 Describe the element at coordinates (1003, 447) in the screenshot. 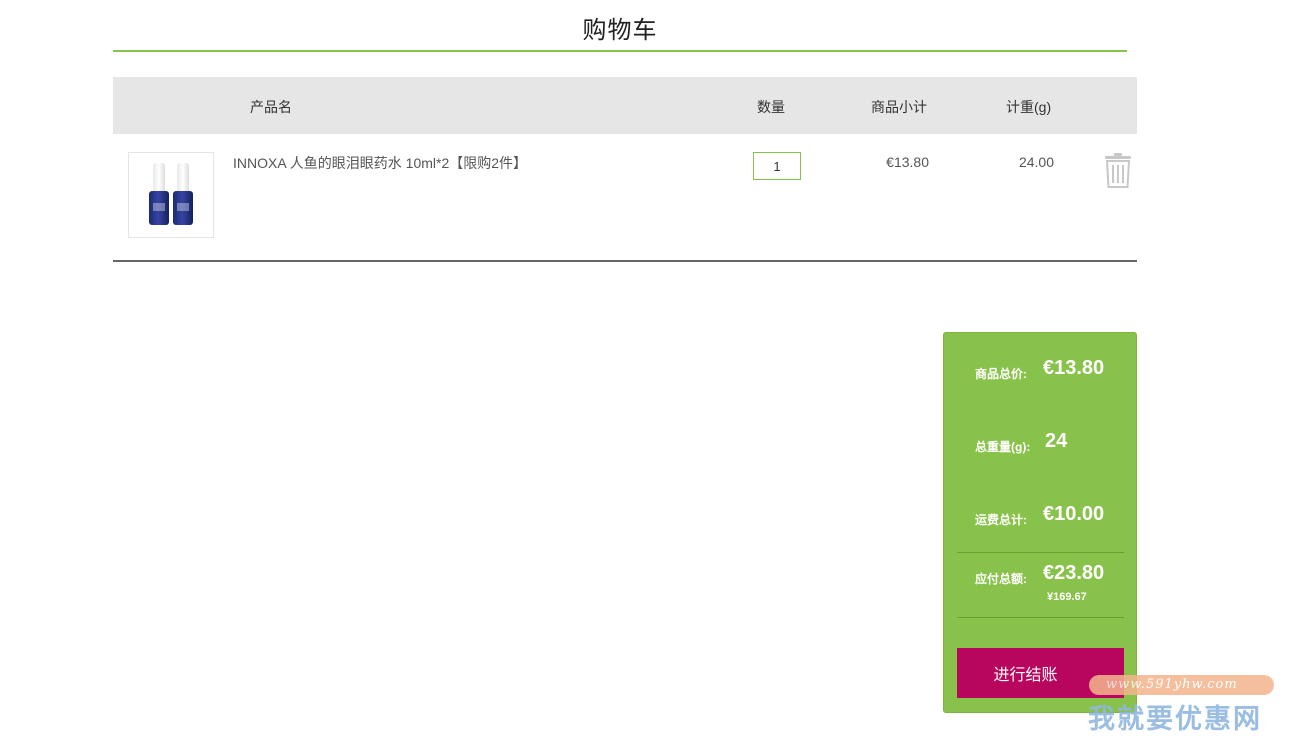

I see `total-weight-label: 总重量(g):` at that location.